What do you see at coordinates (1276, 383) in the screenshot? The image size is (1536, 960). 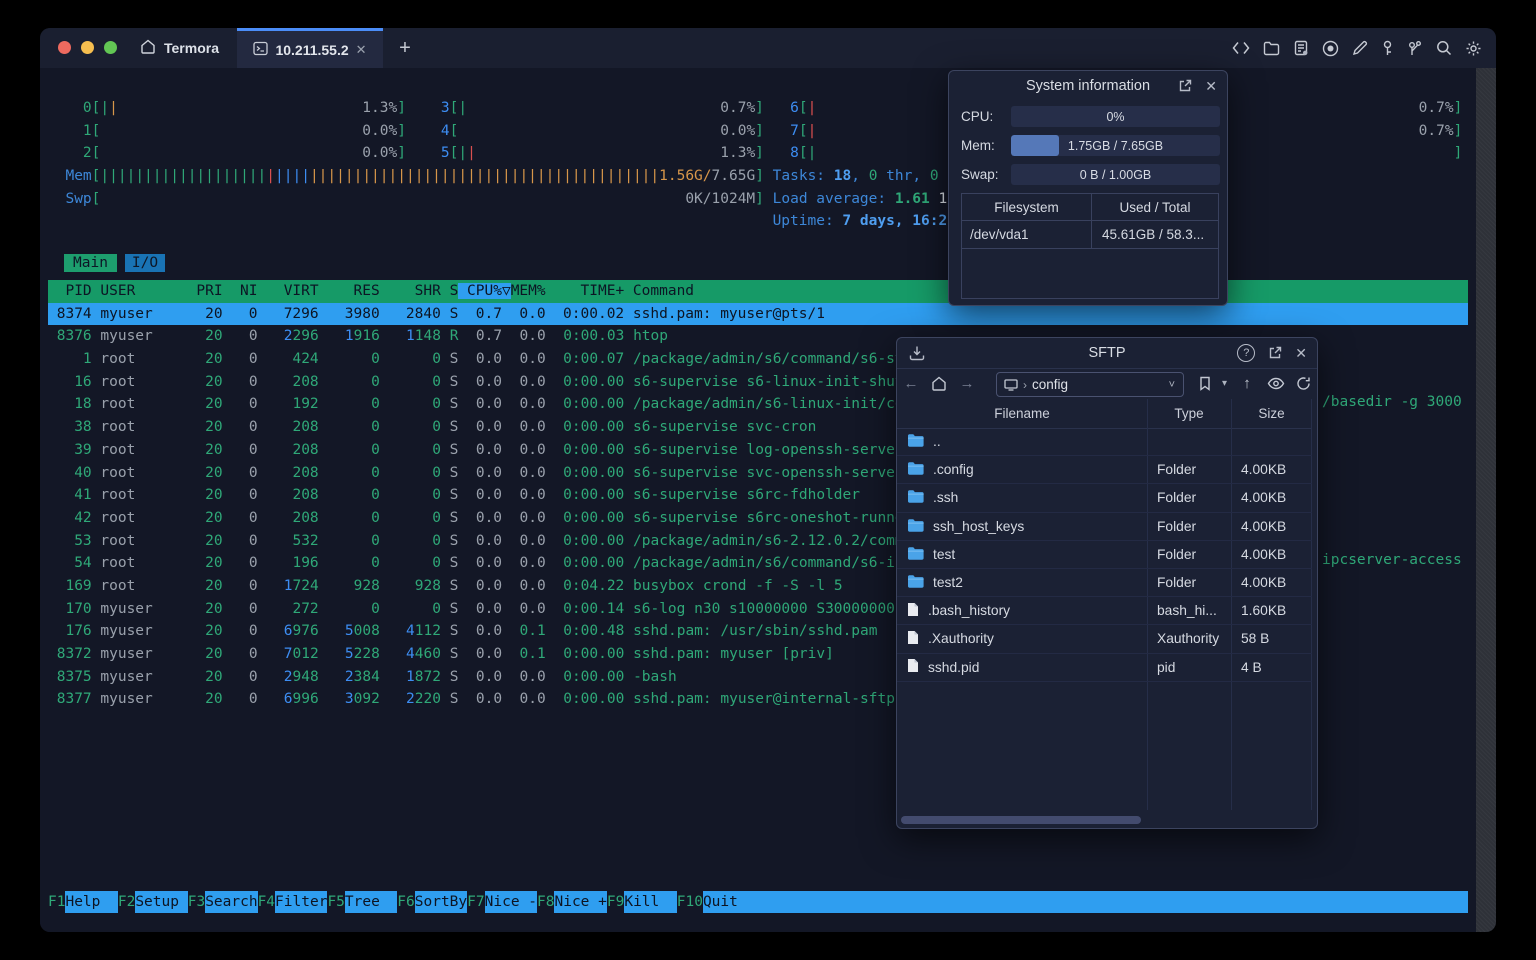 I see `show-hidden-icon` at bounding box center [1276, 383].